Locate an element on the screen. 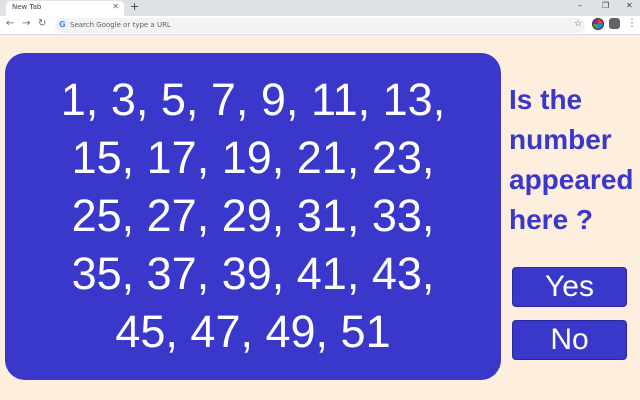  question-line: Is the is located at coordinates (546, 99).